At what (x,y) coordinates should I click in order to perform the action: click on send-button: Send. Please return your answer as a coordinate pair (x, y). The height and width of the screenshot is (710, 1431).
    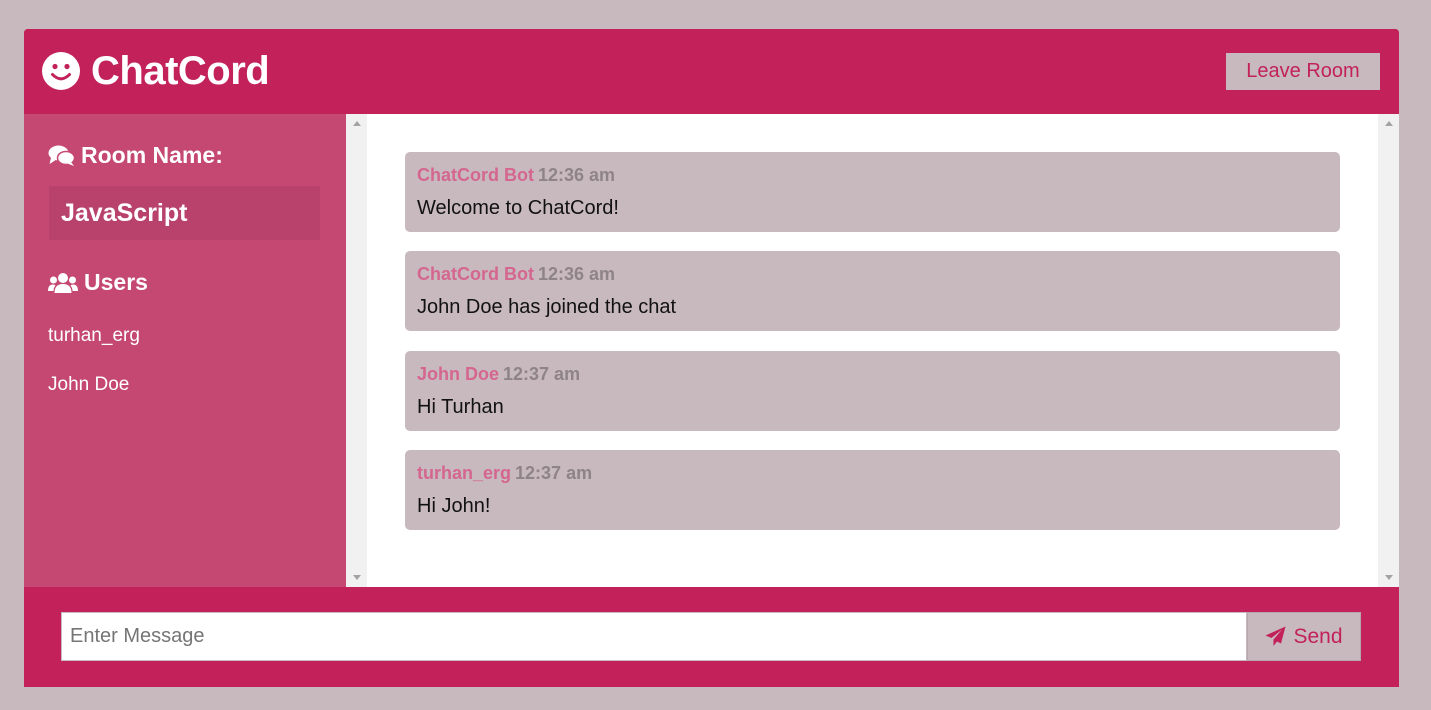
    Looking at the image, I should click on (1304, 636).